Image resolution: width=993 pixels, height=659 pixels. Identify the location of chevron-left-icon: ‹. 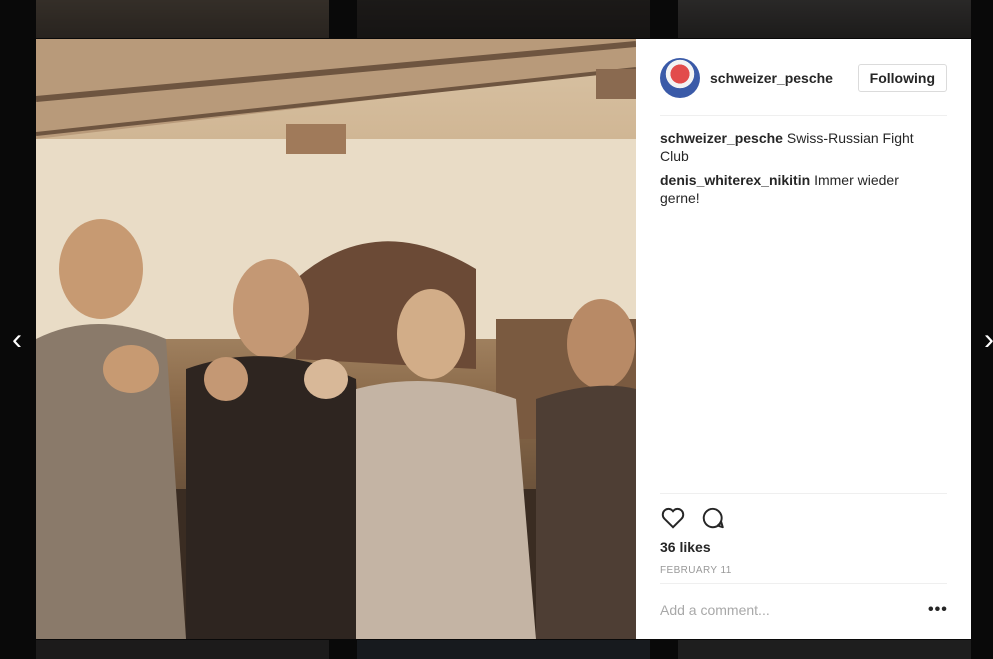
(17, 340).